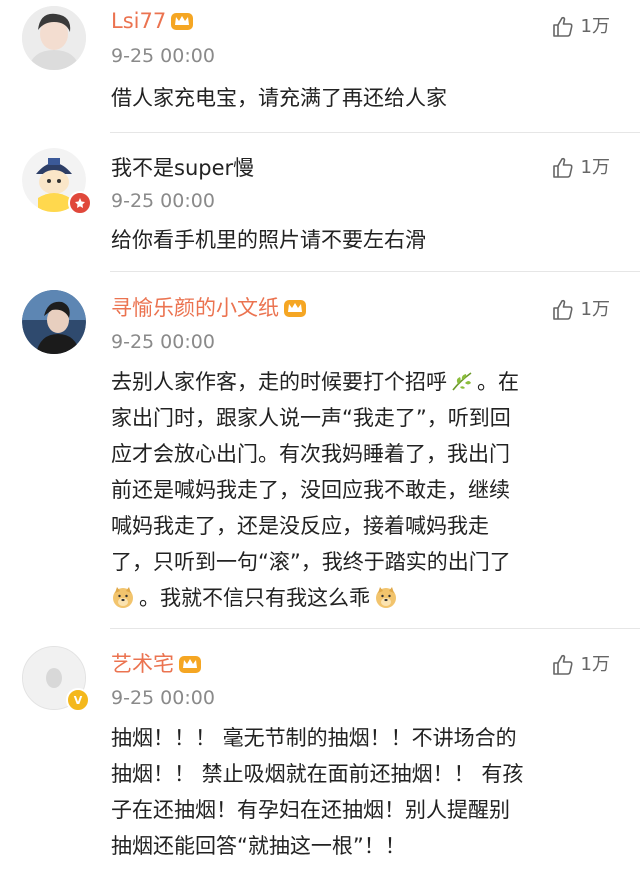 The width and height of the screenshot is (640, 872). Describe the element at coordinates (317, 774) in the screenshot. I see `comment-line: 抽烟！！ 禁止吸烟就在面前还抽烟！！ 有孩` at that location.